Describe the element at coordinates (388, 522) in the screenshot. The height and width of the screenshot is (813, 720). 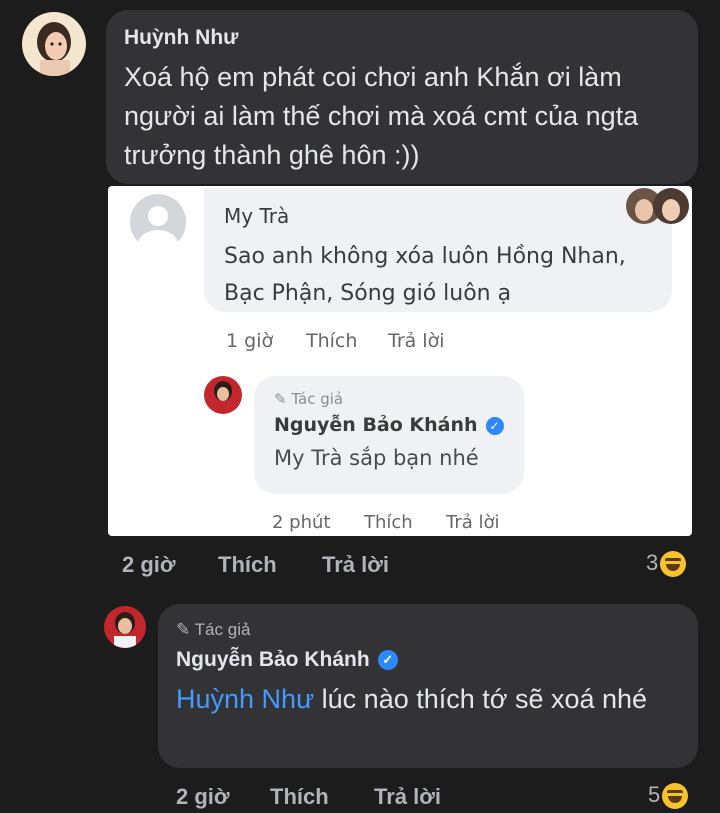
I see `screenshot-reply-like: Thích` at that location.